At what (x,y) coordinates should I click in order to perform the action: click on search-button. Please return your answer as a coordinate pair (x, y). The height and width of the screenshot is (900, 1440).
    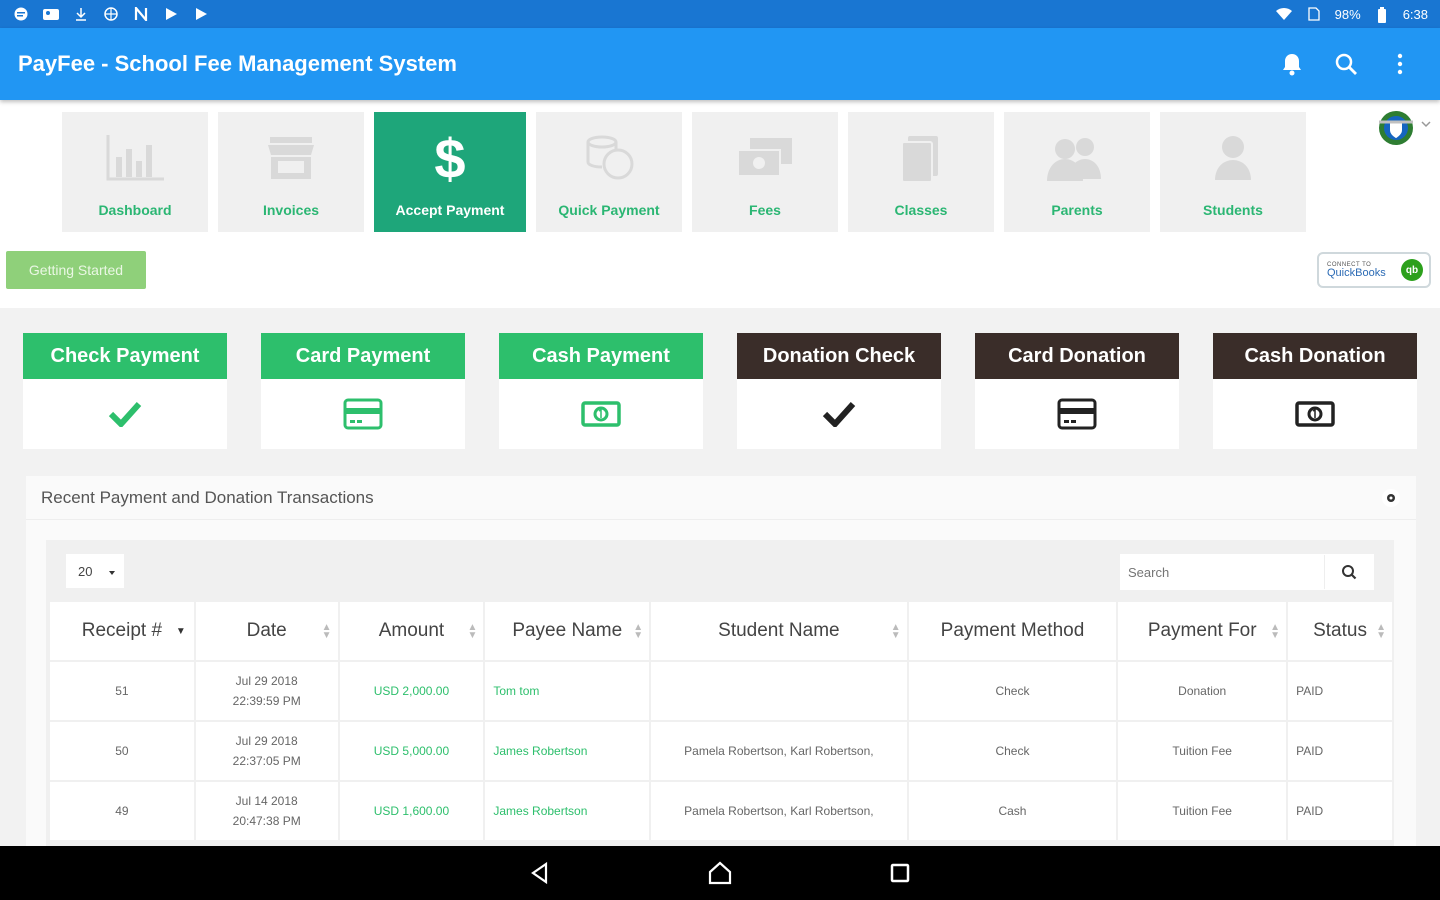
    Looking at the image, I should click on (1348, 572).